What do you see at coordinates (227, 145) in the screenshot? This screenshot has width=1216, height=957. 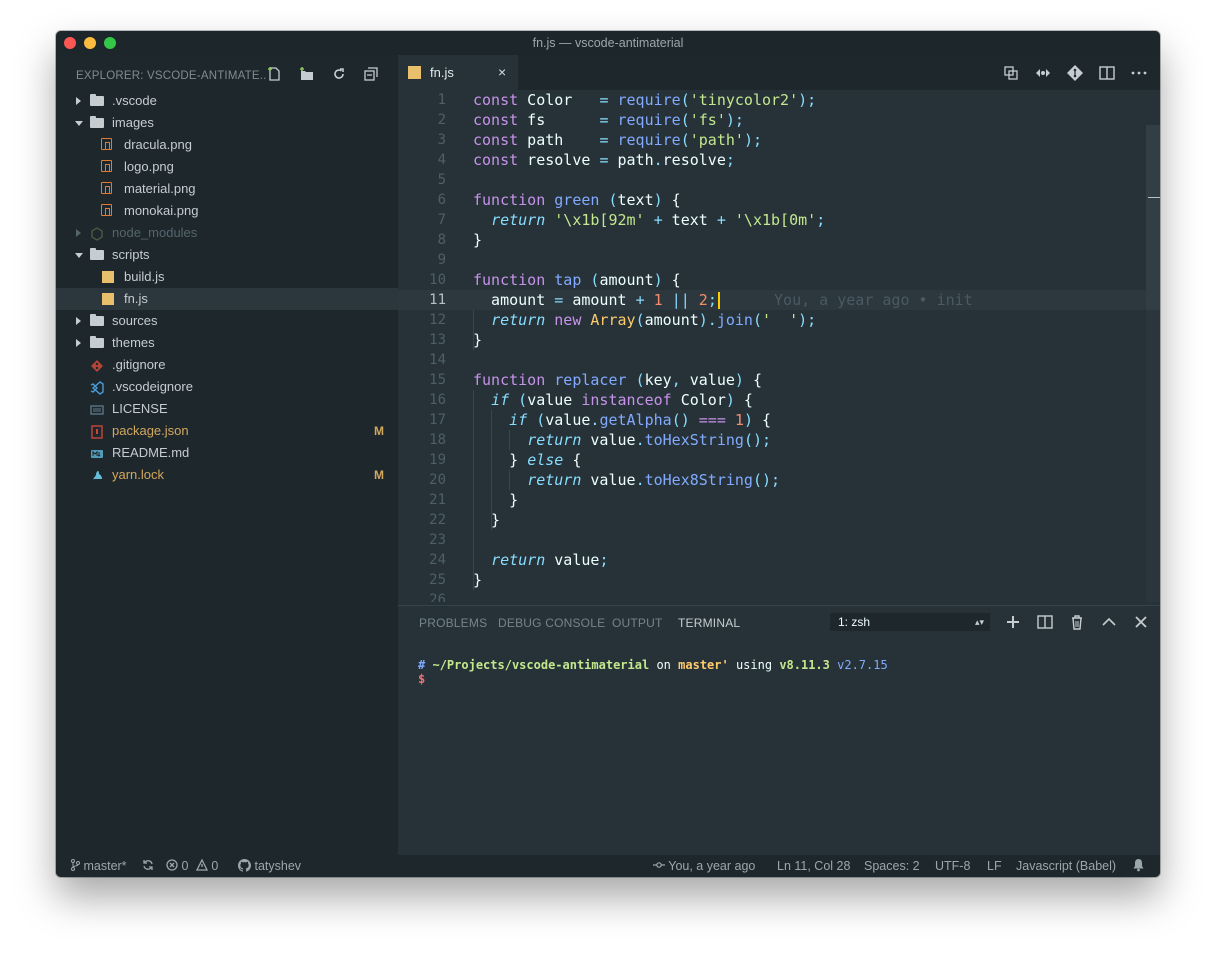 I see `tree-item-dracula-png: dracula.png` at bounding box center [227, 145].